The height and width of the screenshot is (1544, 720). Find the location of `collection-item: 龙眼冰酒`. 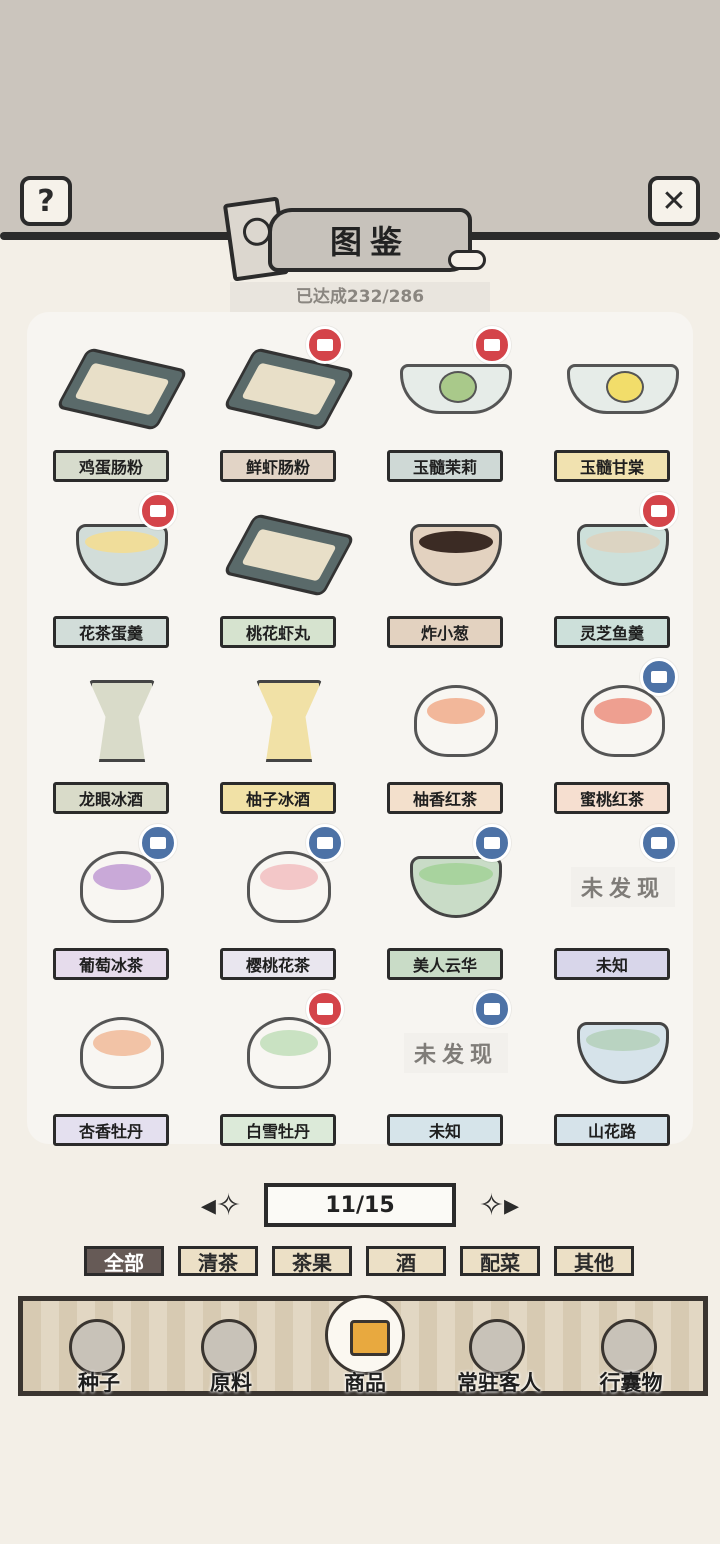

collection-item: 龙眼冰酒 is located at coordinates (122, 742).